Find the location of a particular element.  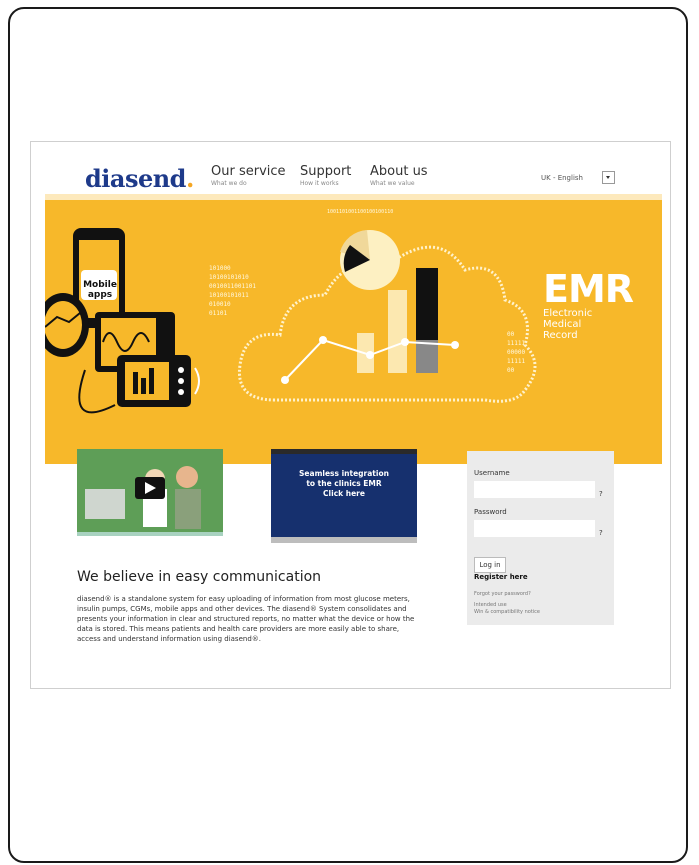

intended-use-link: Intended use is located at coordinates (490, 605).